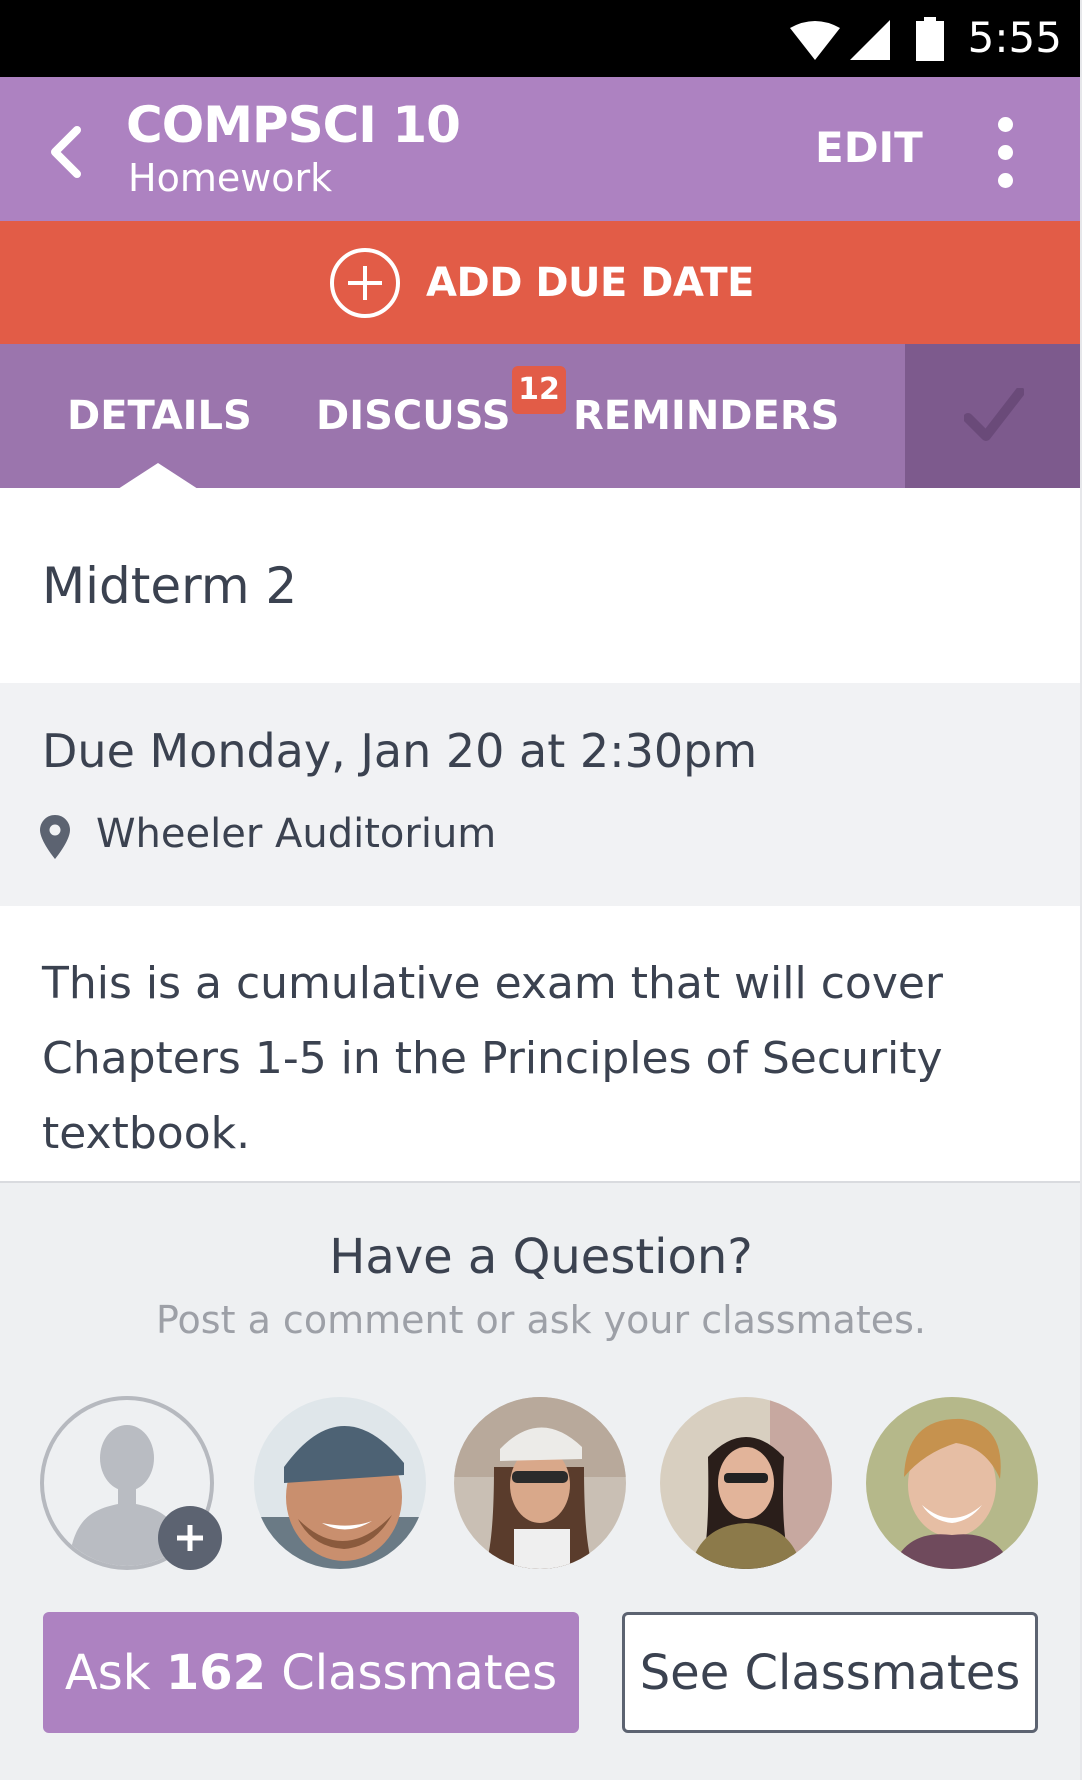 The width and height of the screenshot is (1082, 1780). I want to click on back-button, so click(65, 152).